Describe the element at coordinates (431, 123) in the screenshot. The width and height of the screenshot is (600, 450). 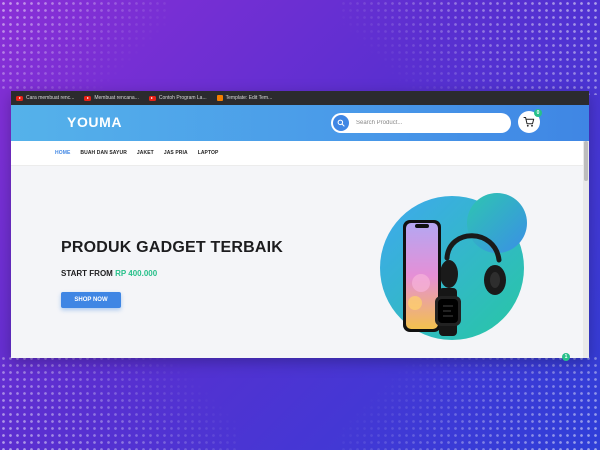
I see `search-input` at that location.